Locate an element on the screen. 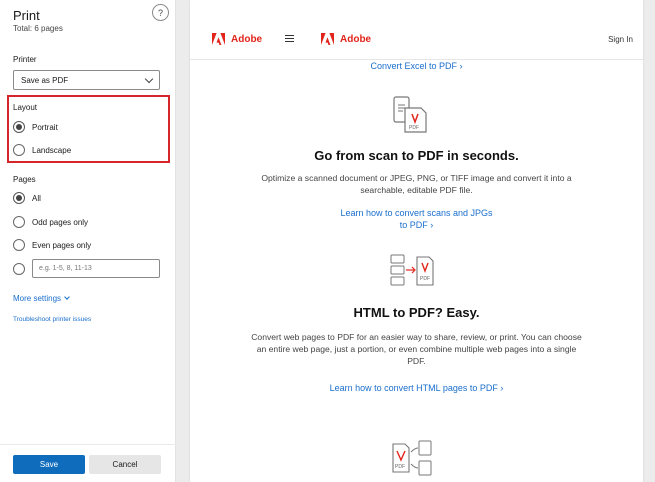 The image size is (655, 482). pages-option-odd: Odd pages only is located at coordinates (50, 222).